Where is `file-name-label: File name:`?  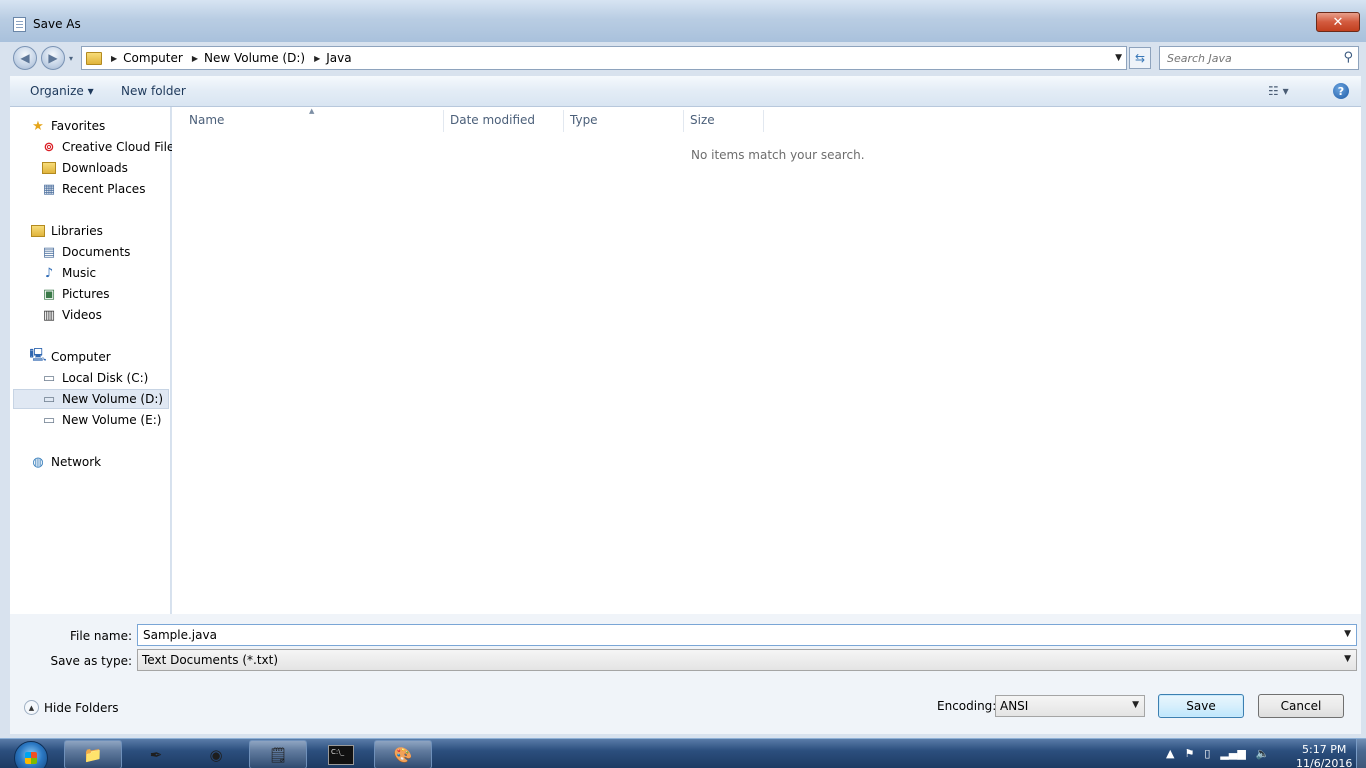
file-name-label: File name: is located at coordinates (101, 636).